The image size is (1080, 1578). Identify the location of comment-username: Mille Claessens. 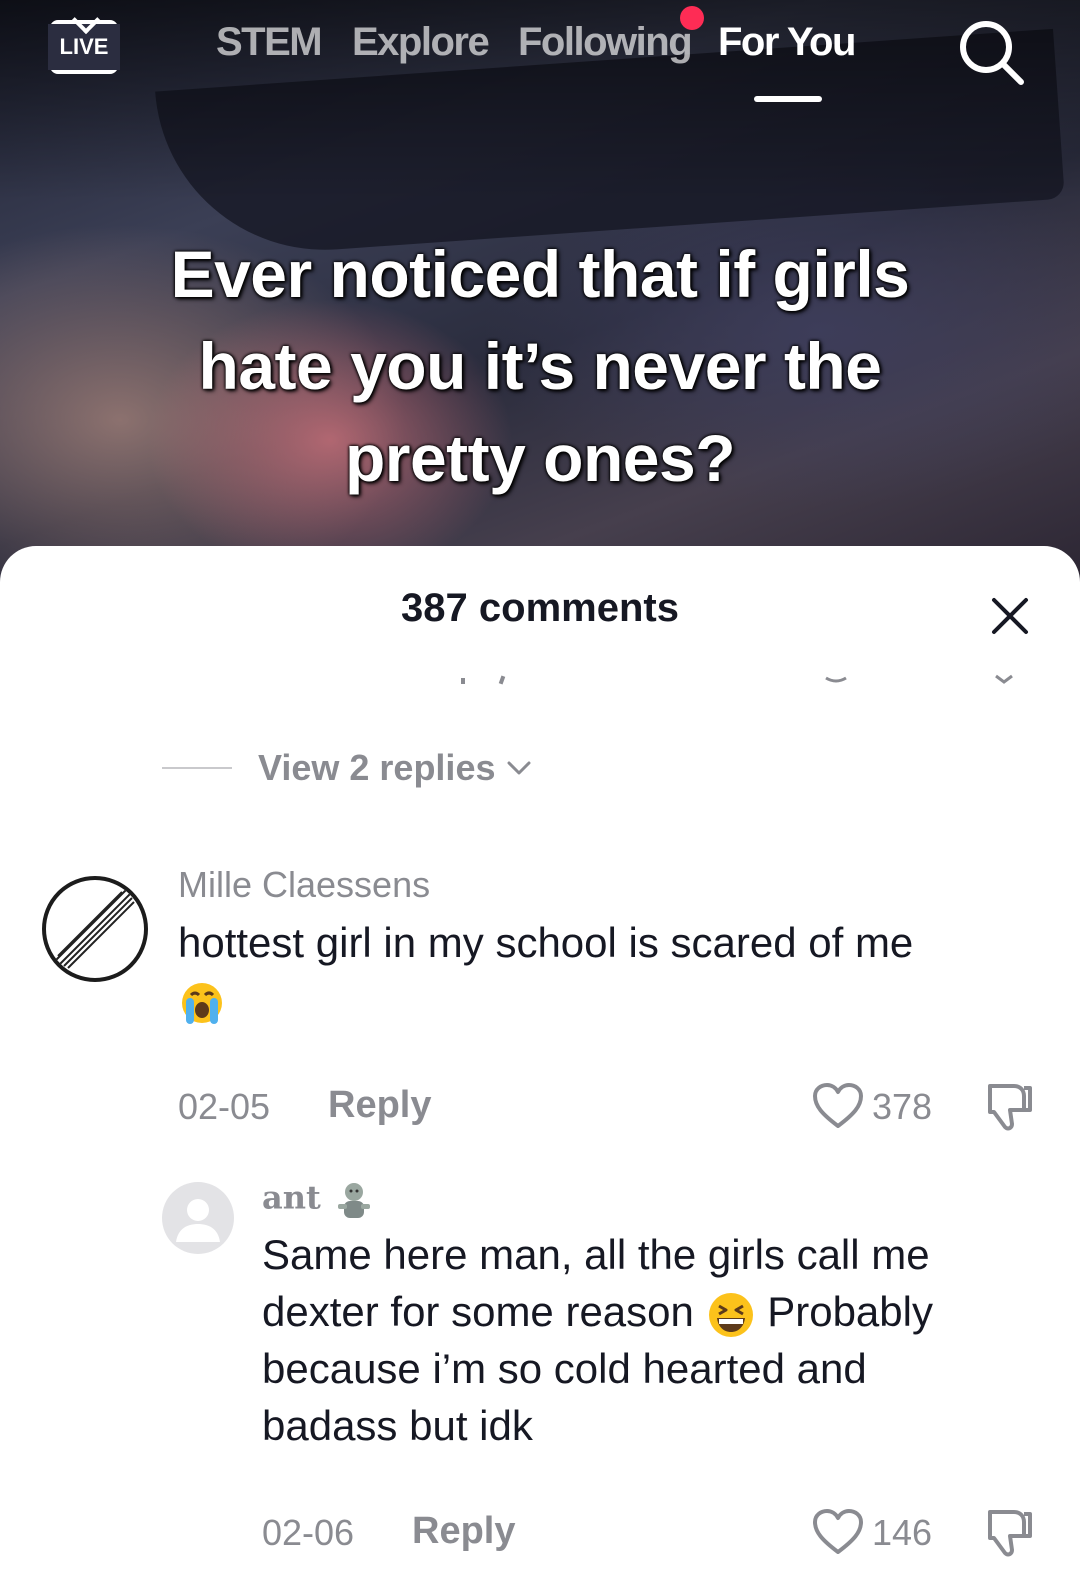
(304, 885).